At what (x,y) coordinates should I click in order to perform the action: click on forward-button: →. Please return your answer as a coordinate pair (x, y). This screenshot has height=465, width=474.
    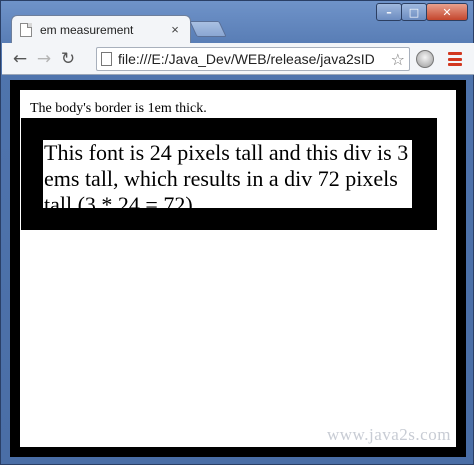
    Looking at the image, I should click on (44, 59).